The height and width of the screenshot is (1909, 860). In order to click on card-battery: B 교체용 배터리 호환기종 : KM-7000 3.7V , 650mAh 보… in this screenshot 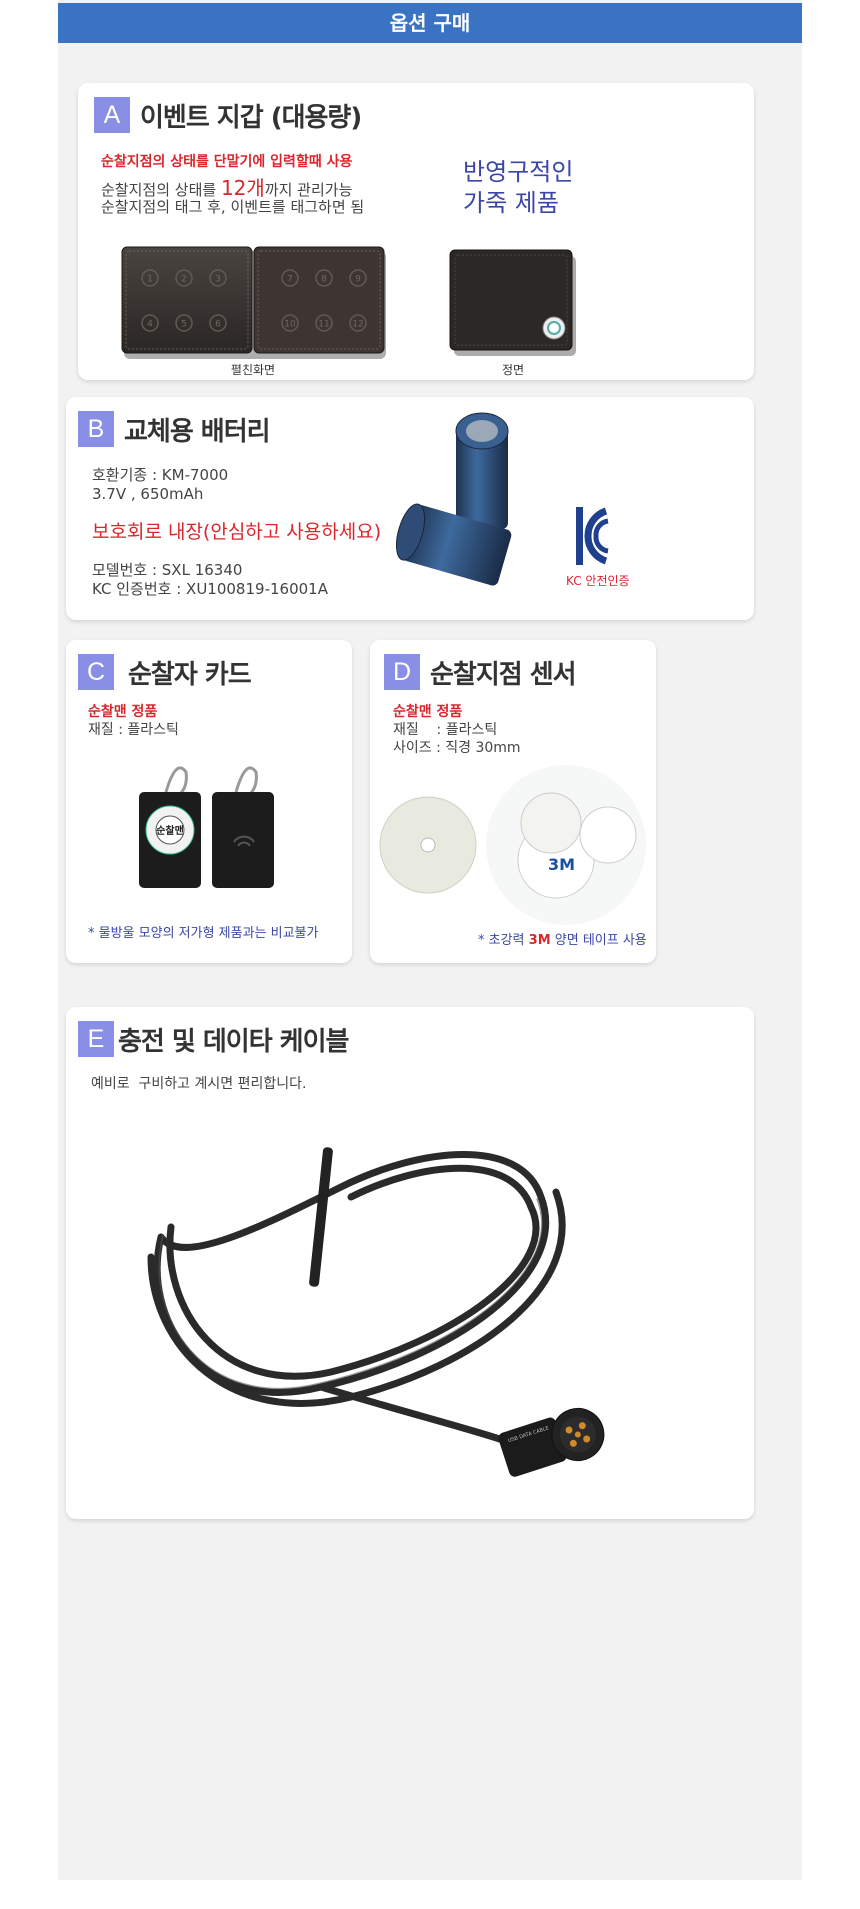, I will do `click(410, 508)`.